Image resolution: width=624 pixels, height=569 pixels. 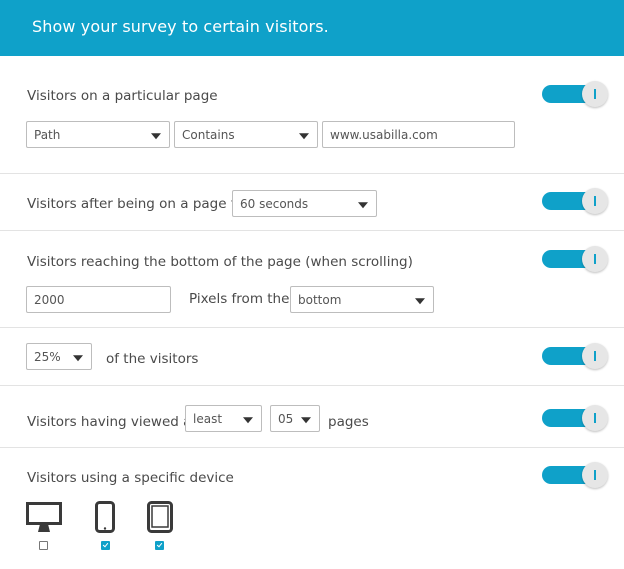 I want to click on rule-time-toggle, so click(x=575, y=201).